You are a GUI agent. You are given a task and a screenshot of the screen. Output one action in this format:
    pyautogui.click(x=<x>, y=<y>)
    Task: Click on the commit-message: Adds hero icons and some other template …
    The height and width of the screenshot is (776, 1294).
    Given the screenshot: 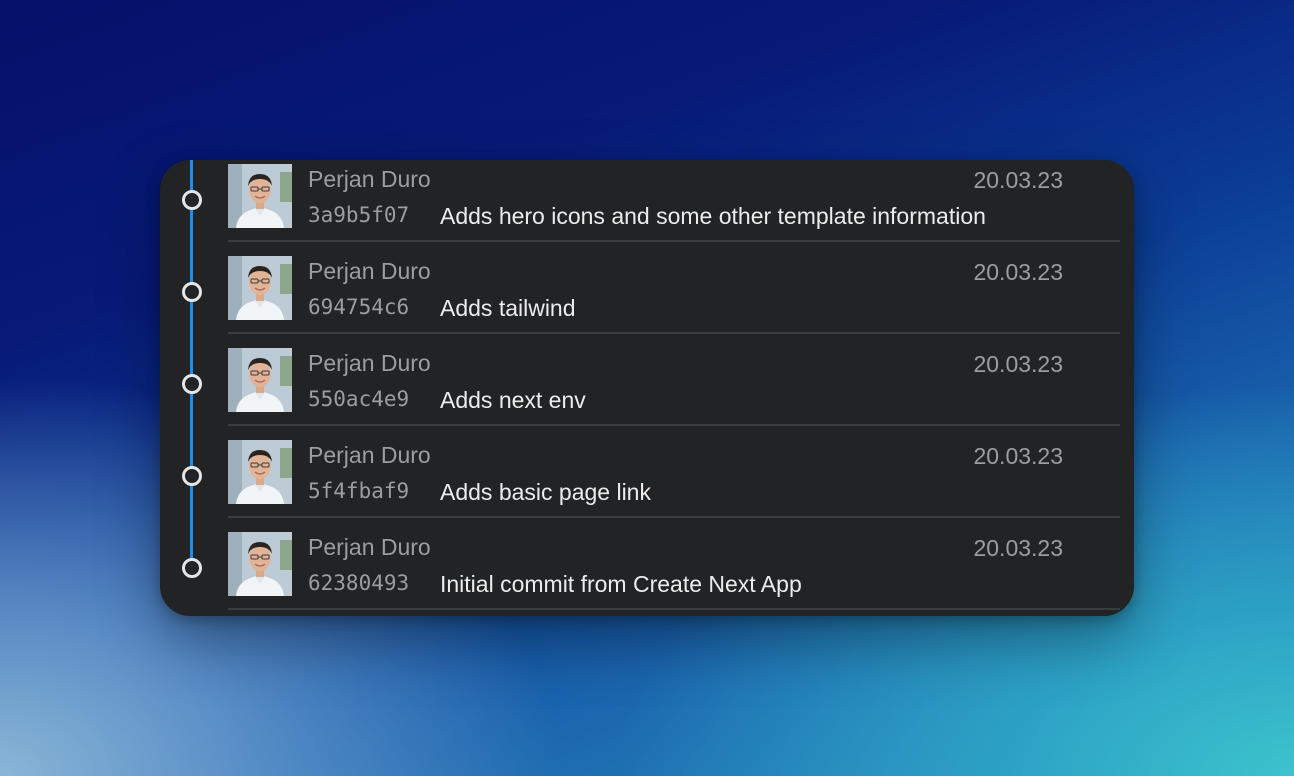 What is the action you would take?
    pyautogui.click(x=713, y=216)
    